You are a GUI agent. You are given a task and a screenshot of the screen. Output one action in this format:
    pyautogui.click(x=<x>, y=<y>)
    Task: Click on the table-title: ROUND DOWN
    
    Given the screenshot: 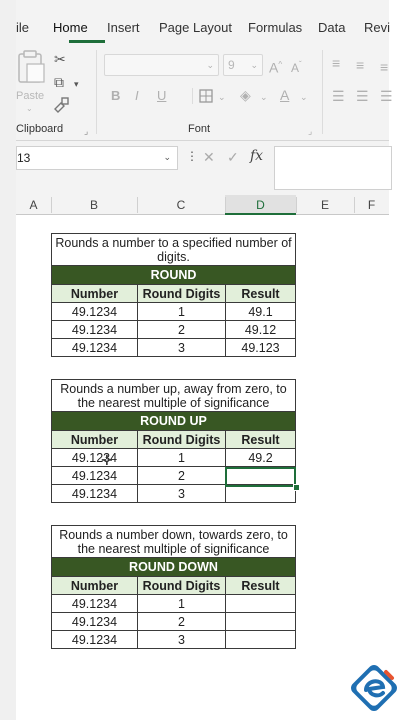 What is the action you would take?
    pyautogui.click(x=173, y=567)
    